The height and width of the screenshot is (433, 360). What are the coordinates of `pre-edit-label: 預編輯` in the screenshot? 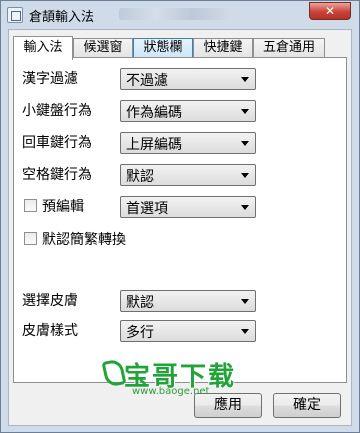 It's located at (63, 207).